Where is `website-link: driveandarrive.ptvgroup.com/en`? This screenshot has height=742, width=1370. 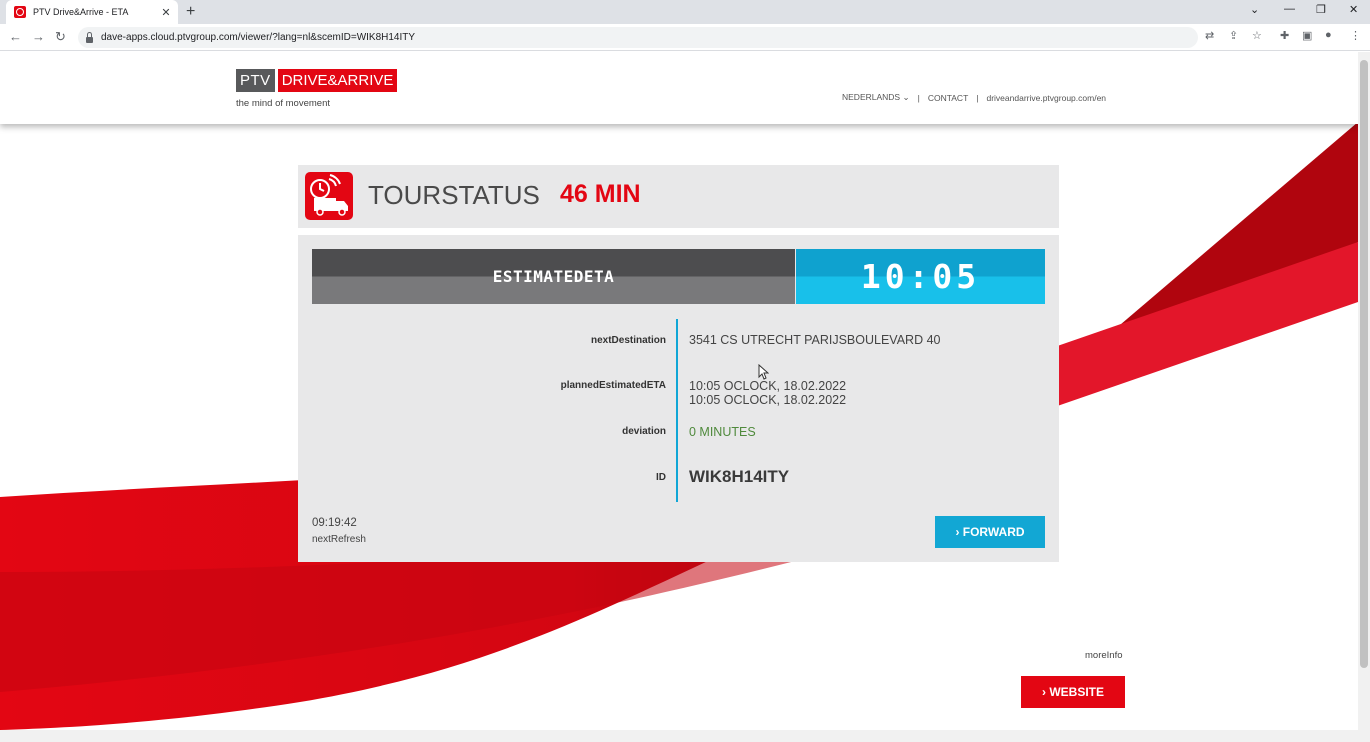
website-link: driveandarrive.ptvgroup.com/en is located at coordinates (1046, 98).